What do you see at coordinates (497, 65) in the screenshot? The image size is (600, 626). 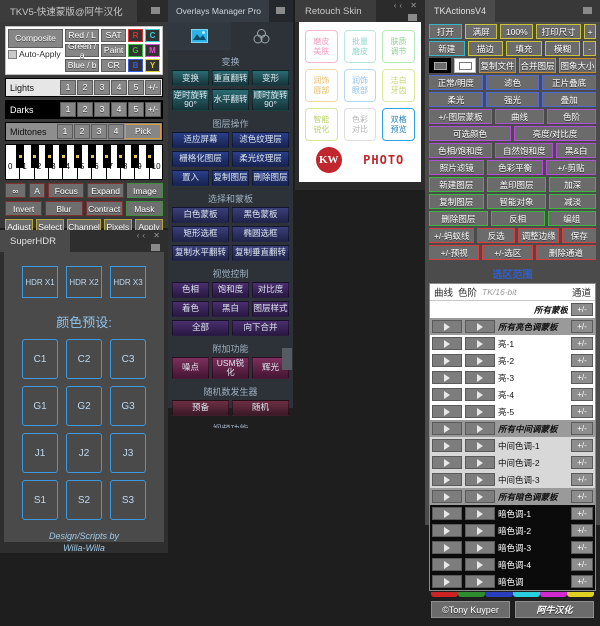 I see `tkaction-button-复制文件: 复制文件` at bounding box center [497, 65].